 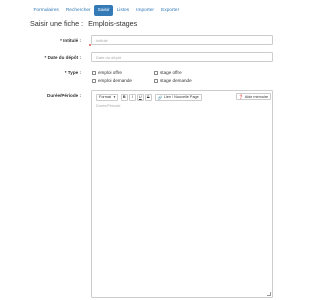 I want to click on intitule-label: * Intitulé :, so click(x=70, y=40).